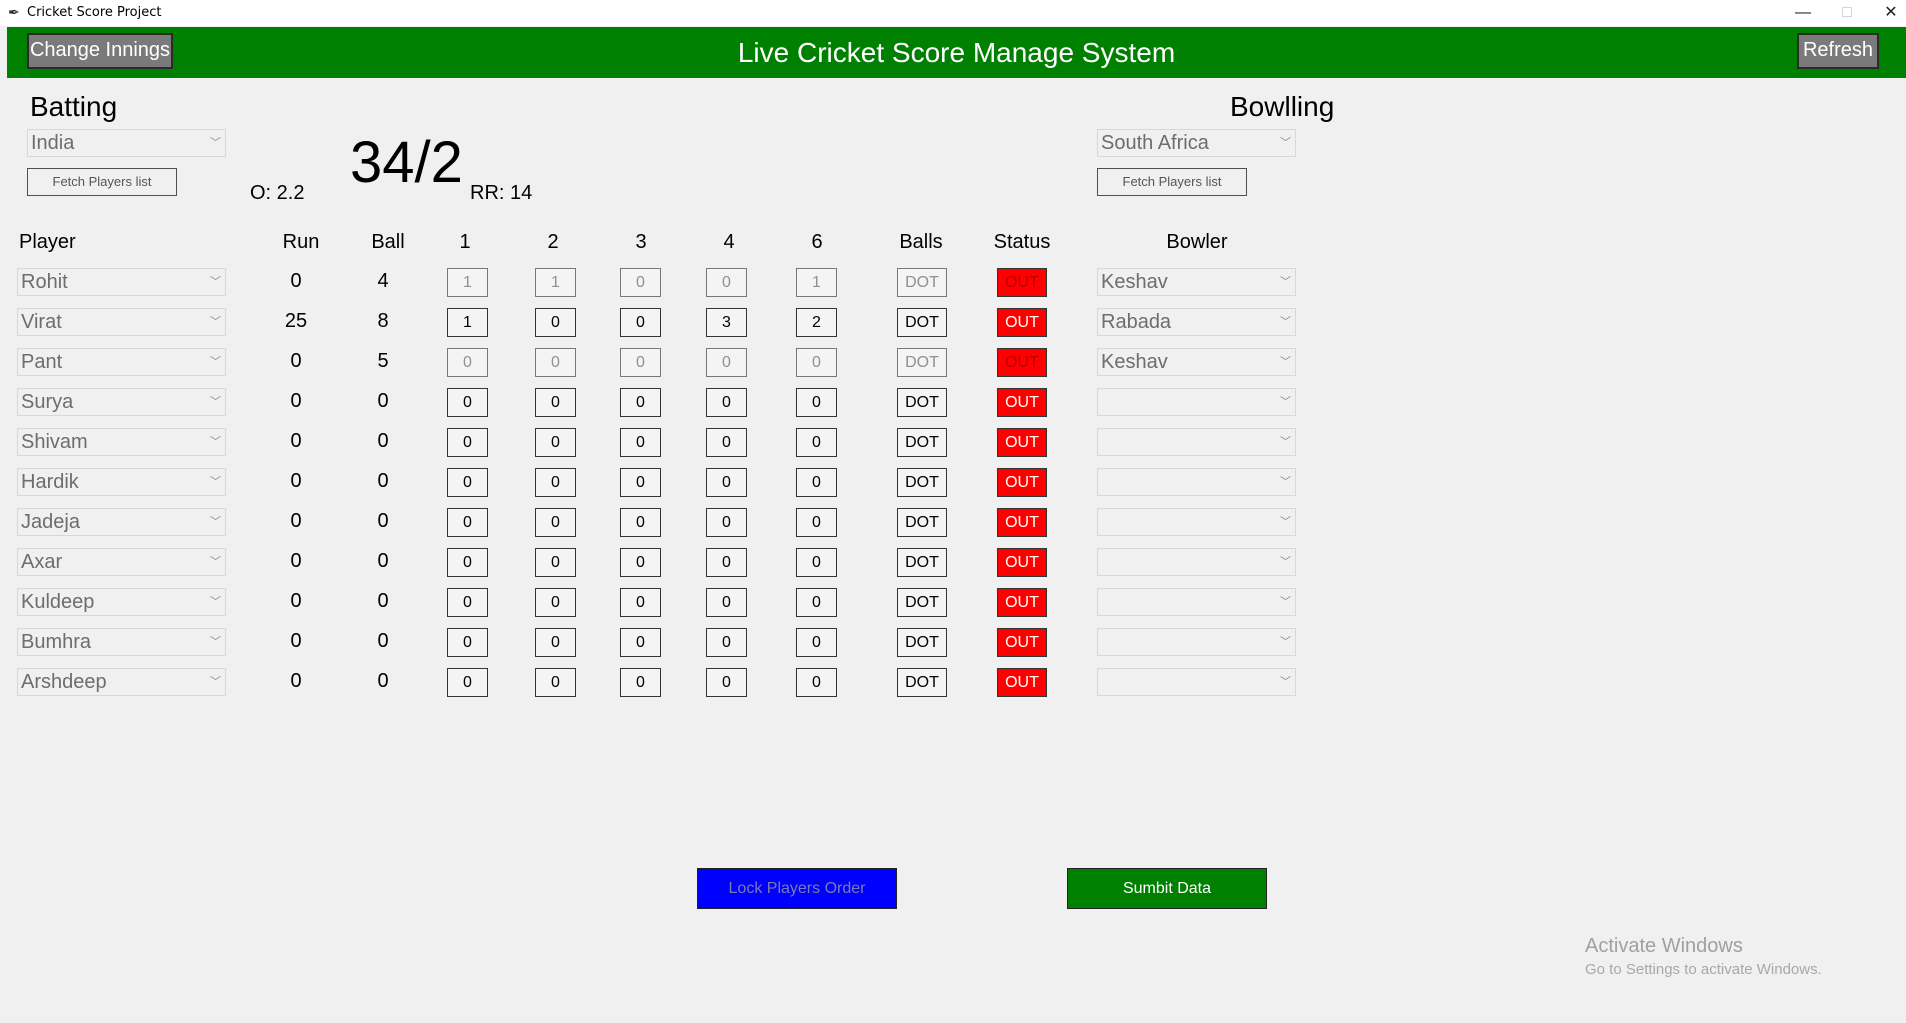  Describe the element at coordinates (816, 282) in the screenshot. I see `score-6-button: 1` at that location.